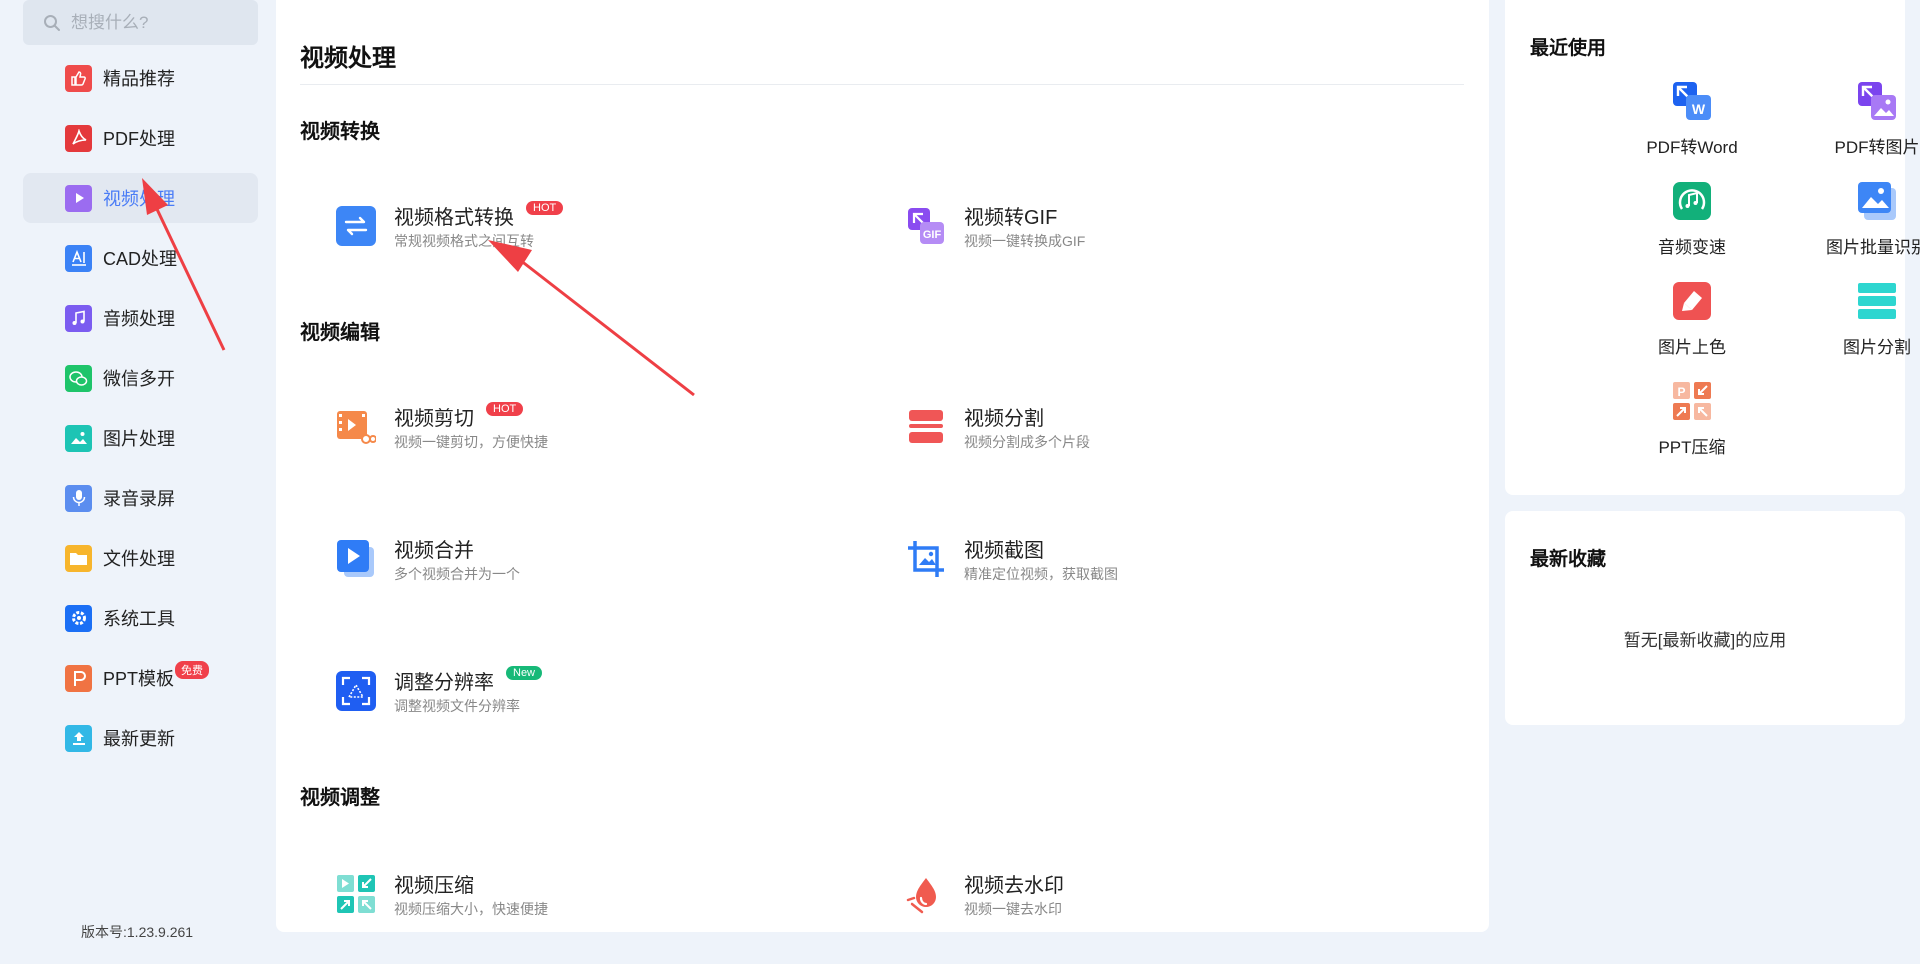 The width and height of the screenshot is (1920, 964). What do you see at coordinates (356, 559) in the screenshot?
I see `merge-icon` at bounding box center [356, 559].